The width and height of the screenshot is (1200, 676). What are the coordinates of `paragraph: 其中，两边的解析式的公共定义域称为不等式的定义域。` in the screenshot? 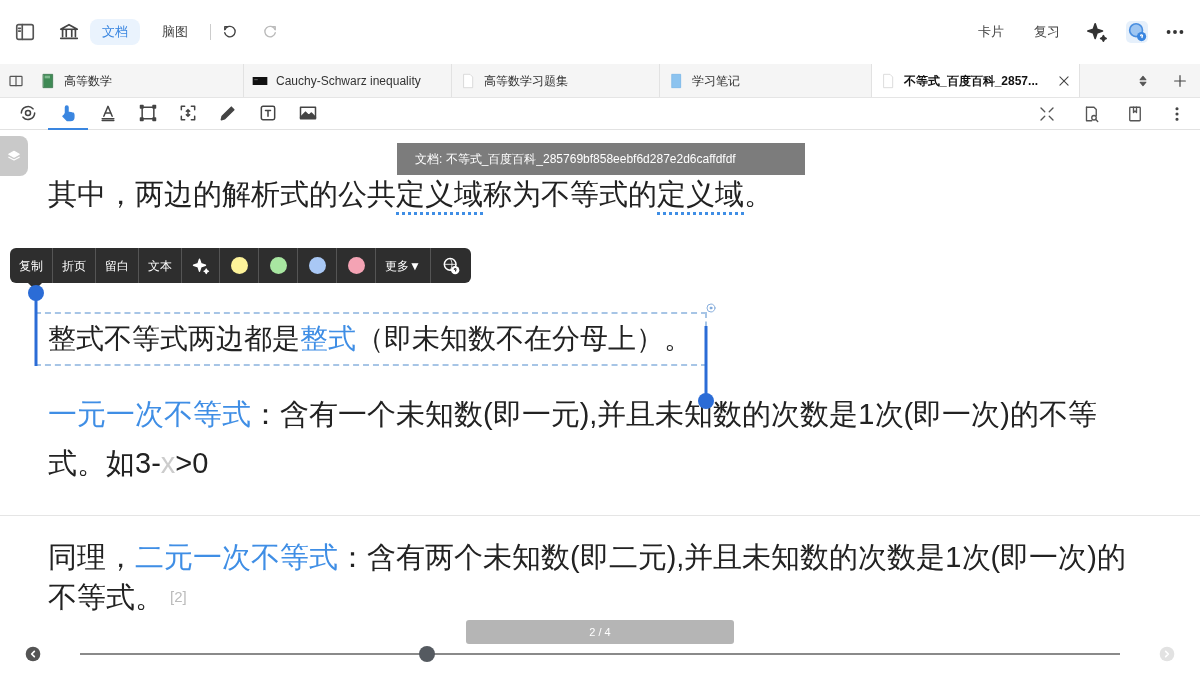 It's located at (410, 194).